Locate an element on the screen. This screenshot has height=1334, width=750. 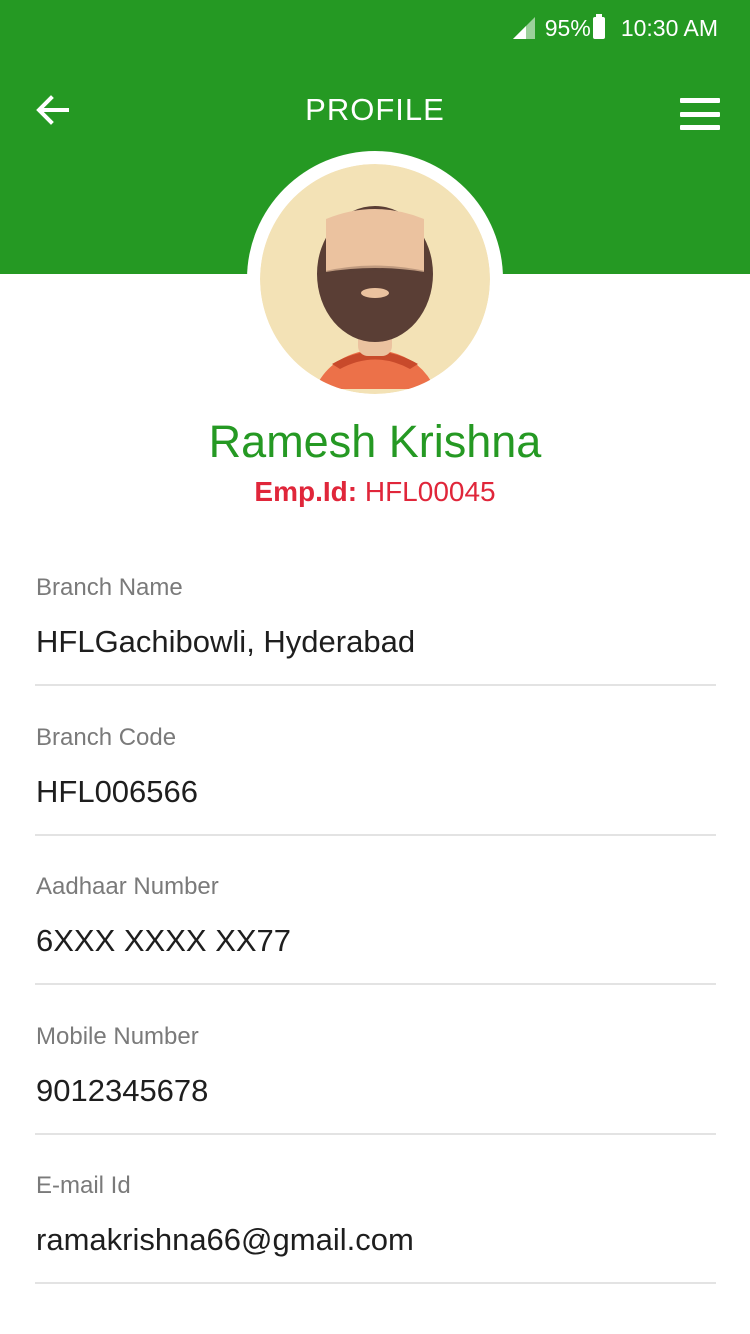
aadhaar-number-field: Aadhaar Number 6XXX XXXX XX77 is located at coordinates (375, 929).